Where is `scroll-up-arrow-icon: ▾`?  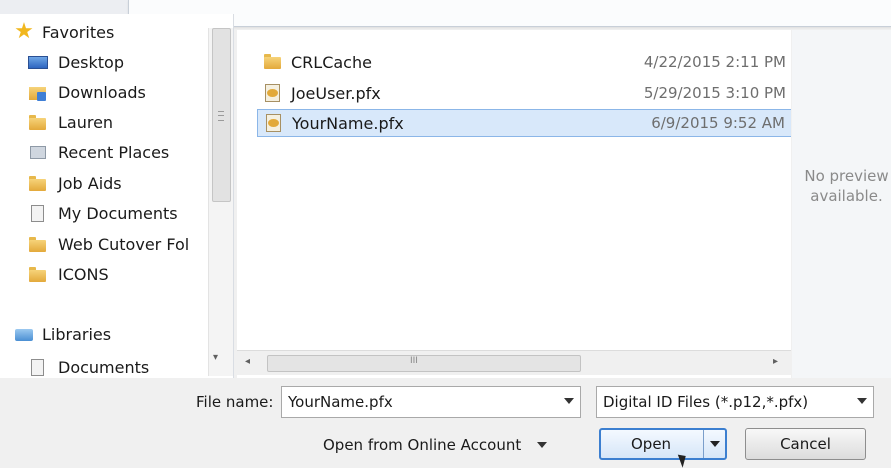
scroll-up-arrow-icon: ▾ is located at coordinates (215, 357).